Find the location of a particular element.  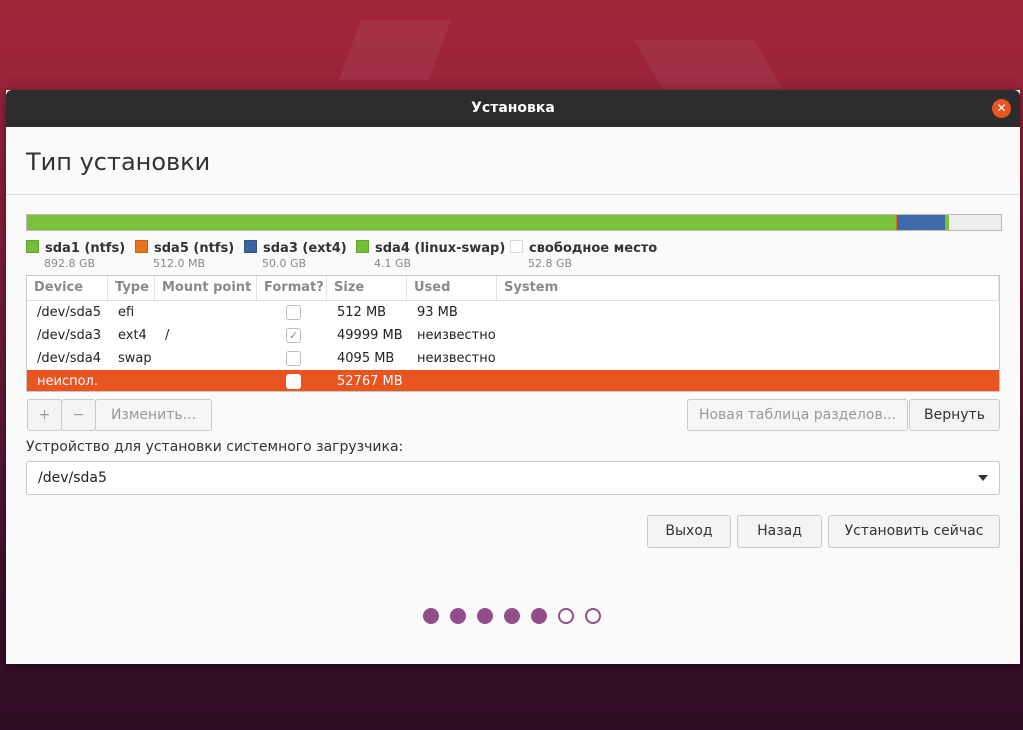

partition-bar-segment-free is located at coordinates (975, 222).